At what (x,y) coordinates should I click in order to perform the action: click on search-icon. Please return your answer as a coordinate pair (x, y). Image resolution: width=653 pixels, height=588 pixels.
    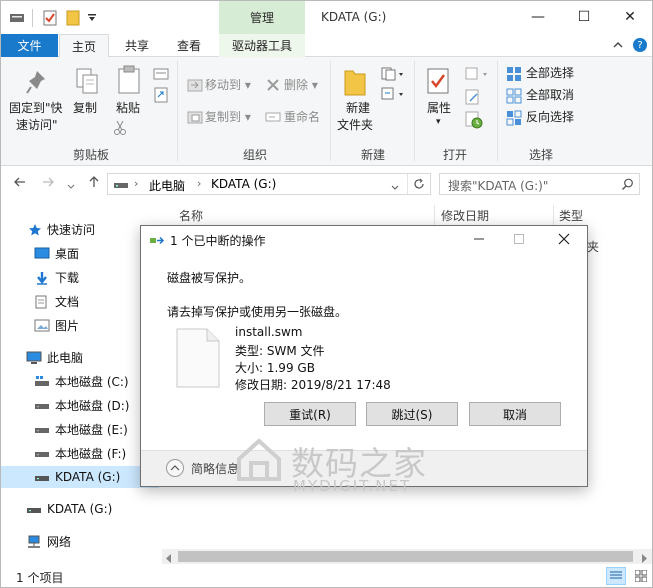
    Looking at the image, I should click on (627, 186).